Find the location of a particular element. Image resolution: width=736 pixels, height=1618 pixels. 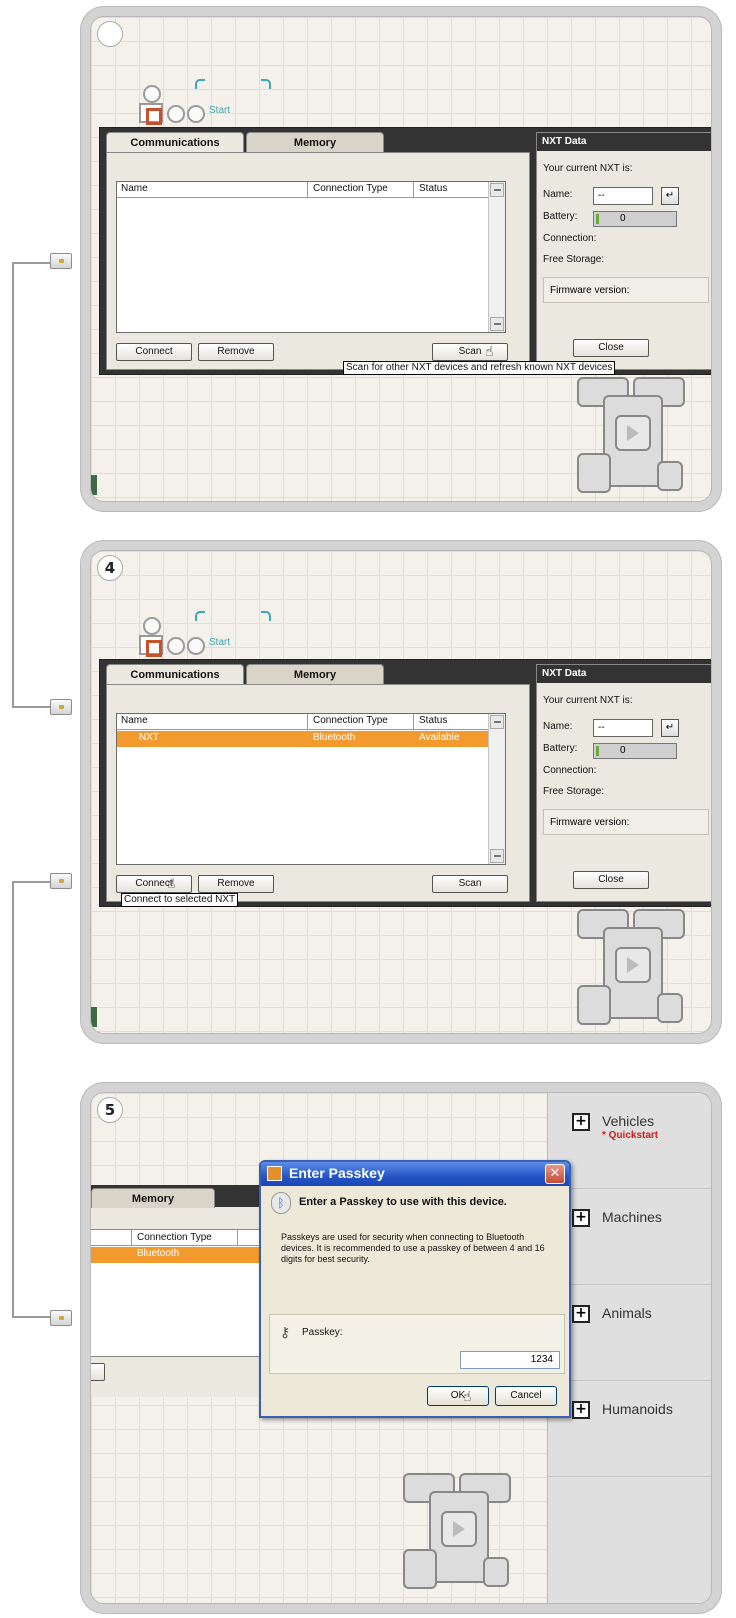

nxt-controller is located at coordinates (632, 971).